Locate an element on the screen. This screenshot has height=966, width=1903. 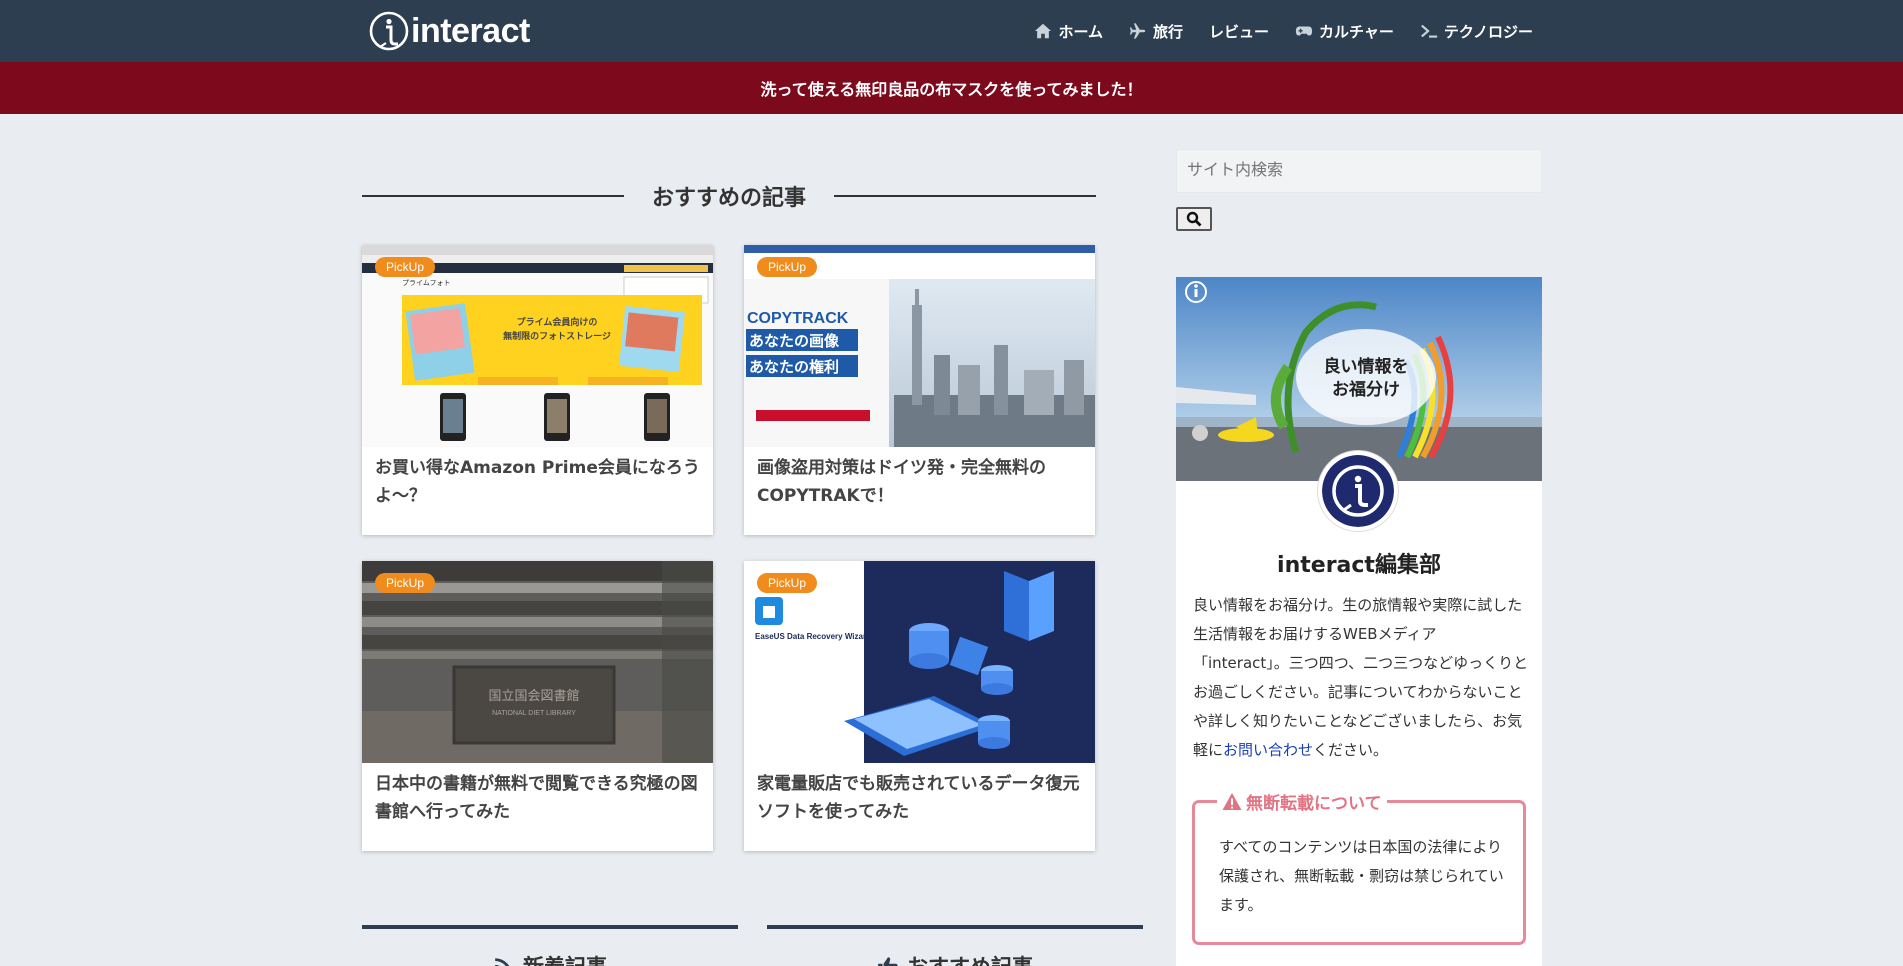
new-articles-heading: 新着記事 is located at coordinates (550, 945).